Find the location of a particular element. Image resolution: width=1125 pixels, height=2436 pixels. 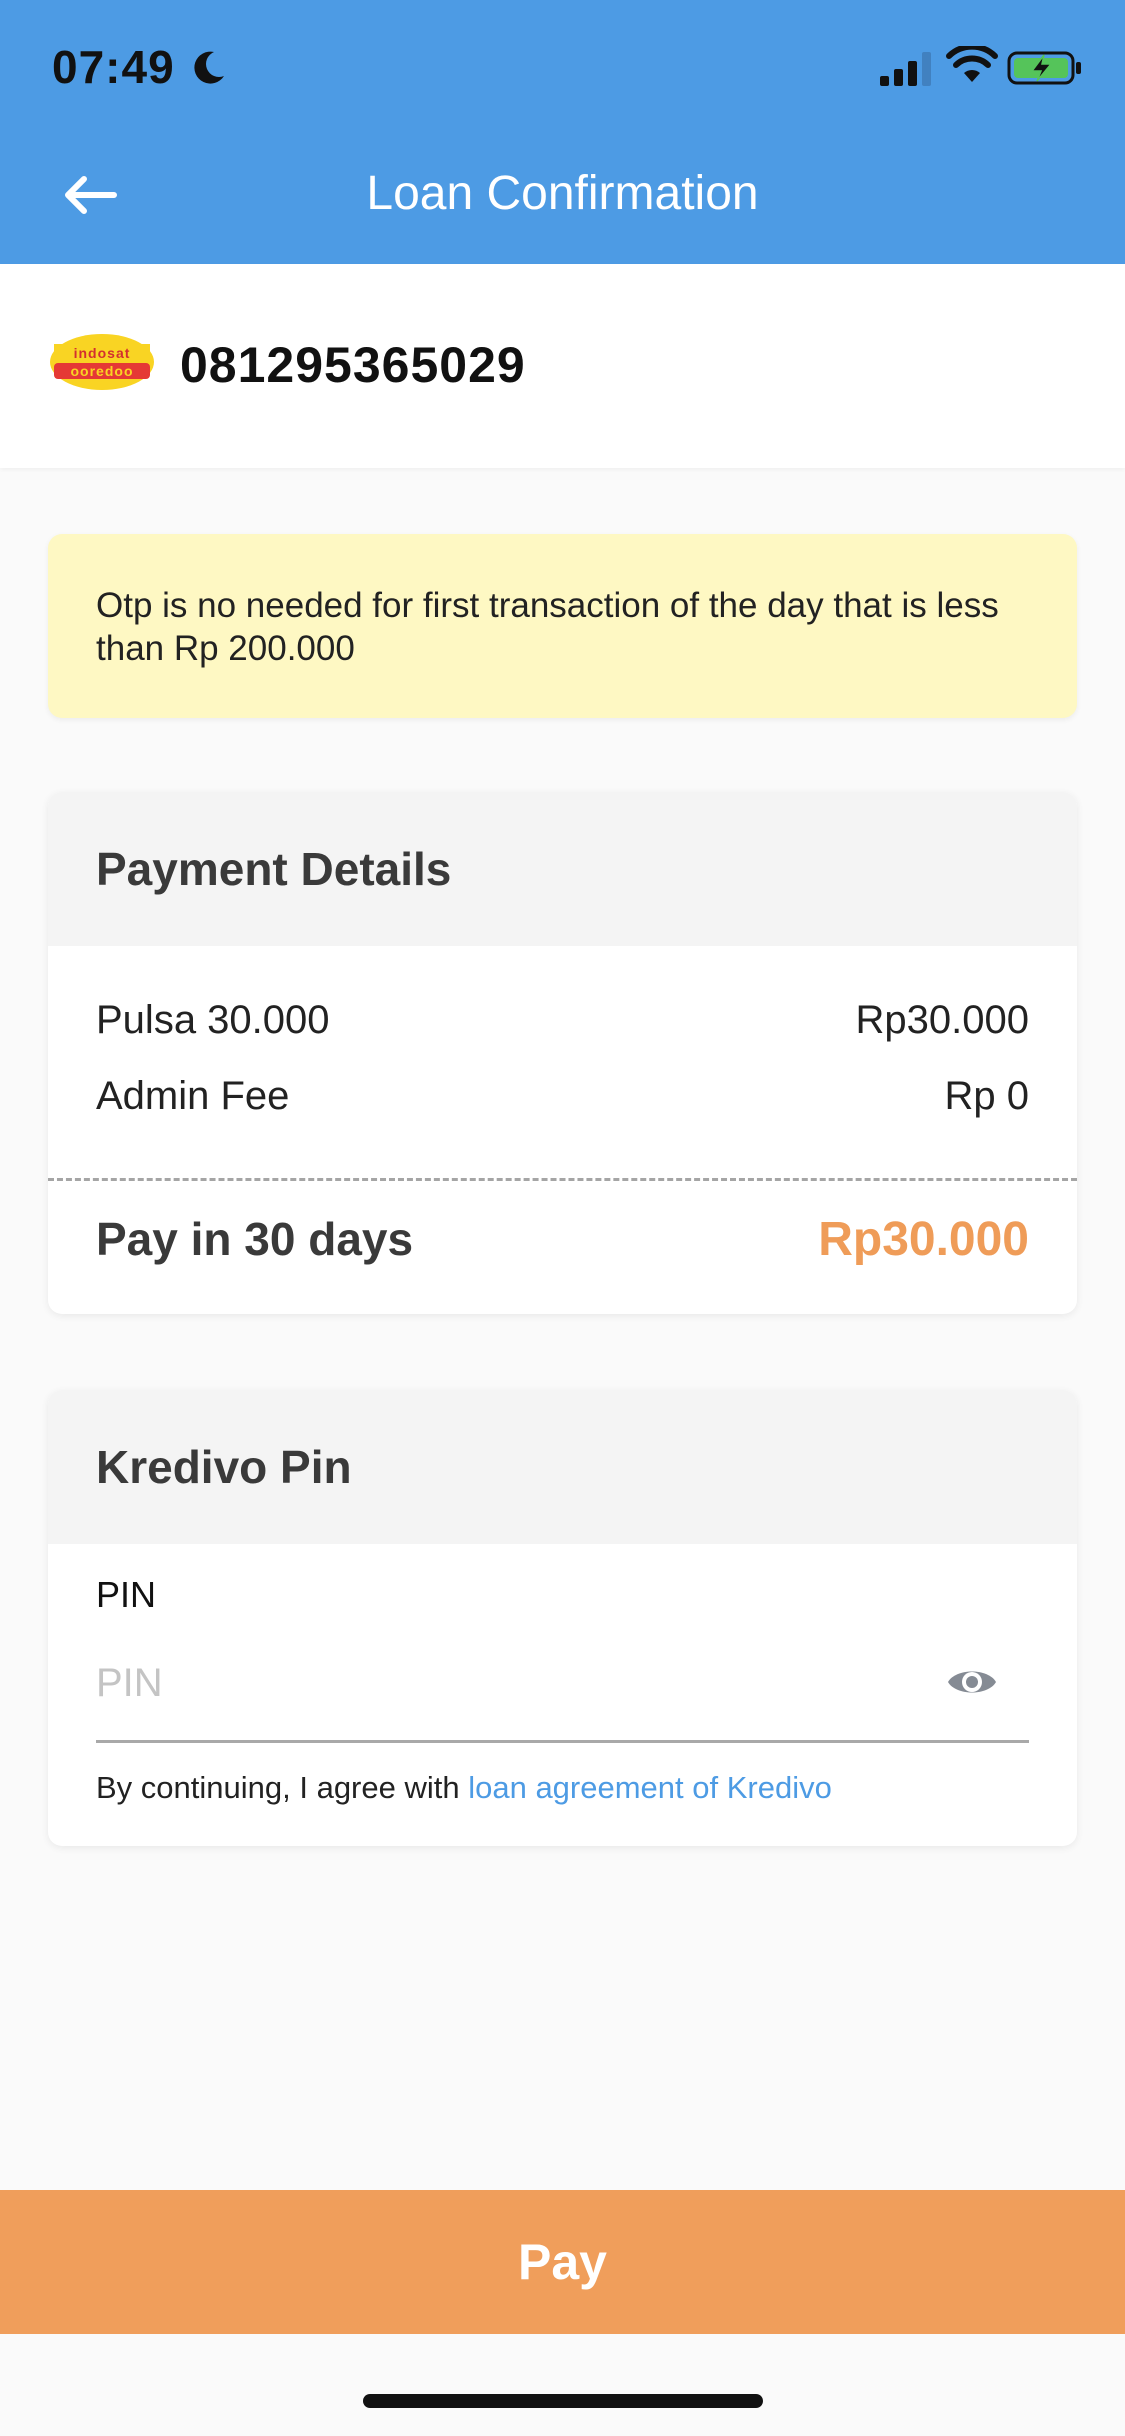

detail-row-pulsa: Pulsa 30.000 Rp30.000 is located at coordinates (562, 1020).